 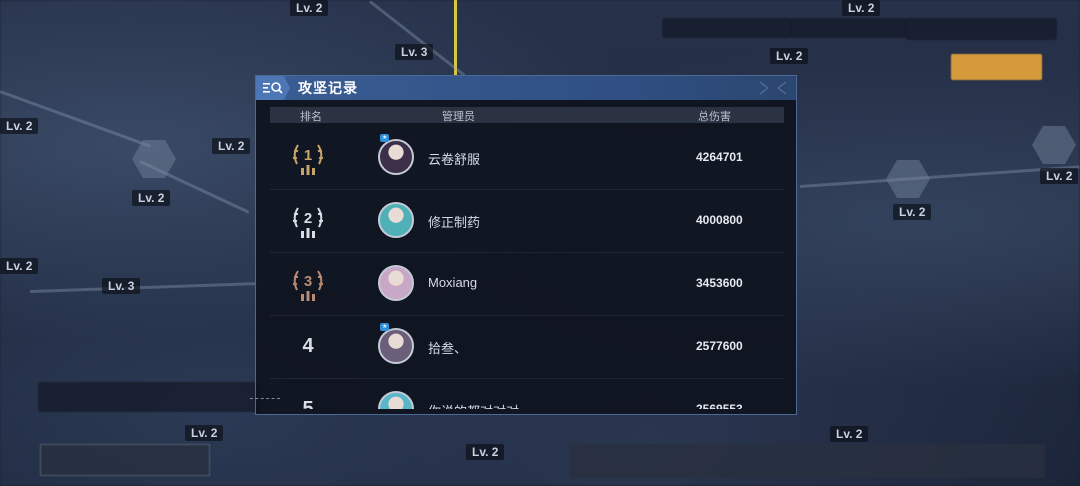 What do you see at coordinates (328, 88) in the screenshot?
I see `panel-title: 攻坚记录` at bounding box center [328, 88].